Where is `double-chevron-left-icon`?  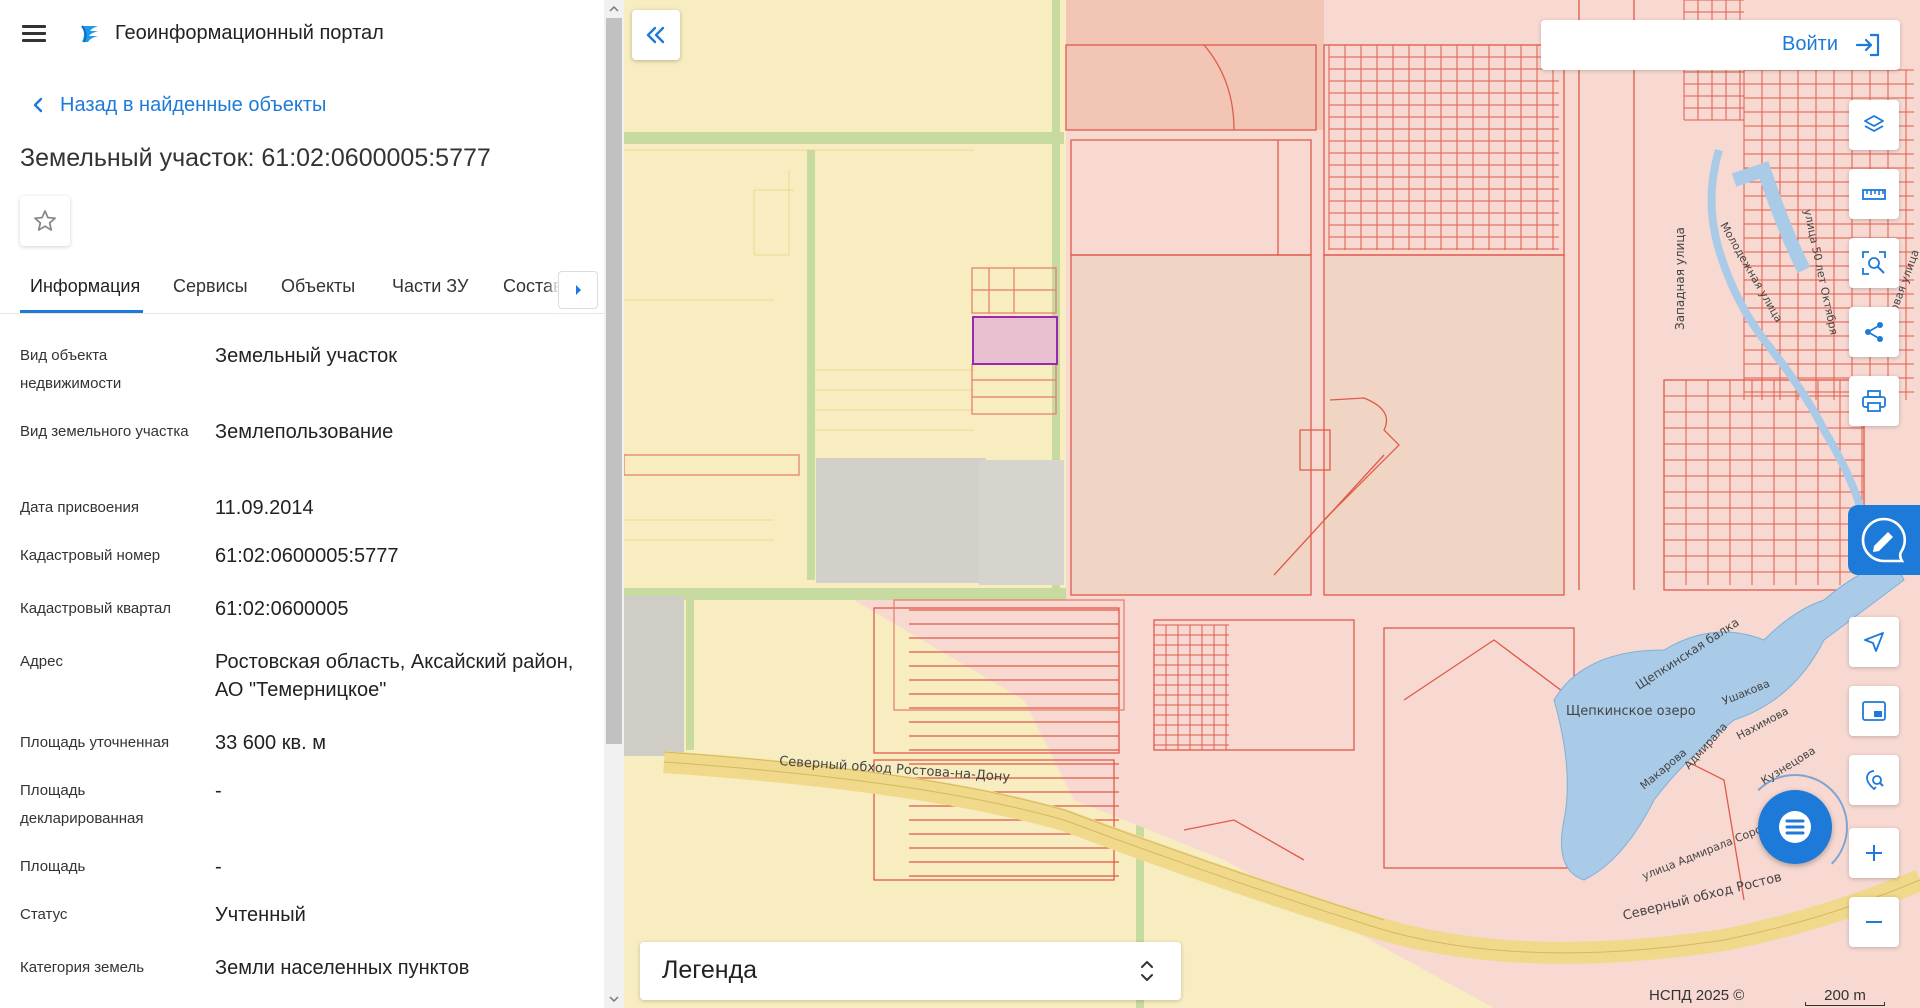 double-chevron-left-icon is located at coordinates (655, 35).